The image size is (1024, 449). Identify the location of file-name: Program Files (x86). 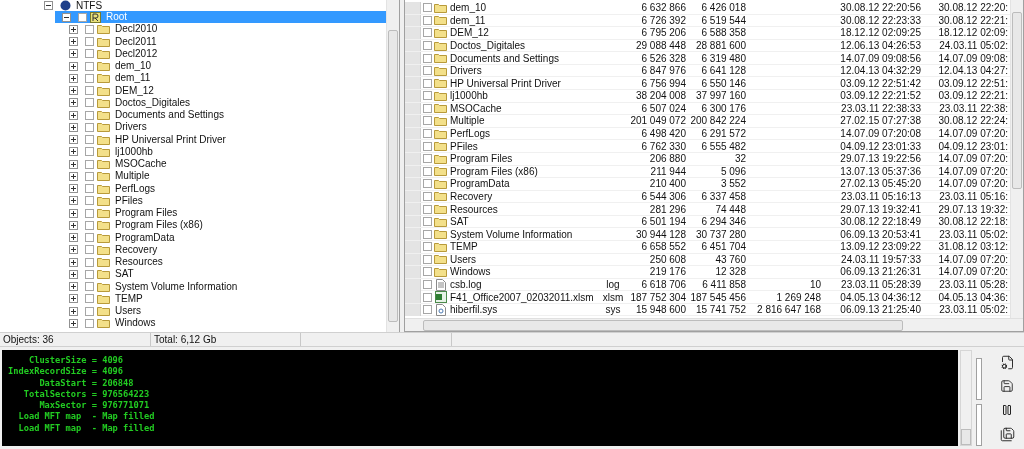
(523, 171).